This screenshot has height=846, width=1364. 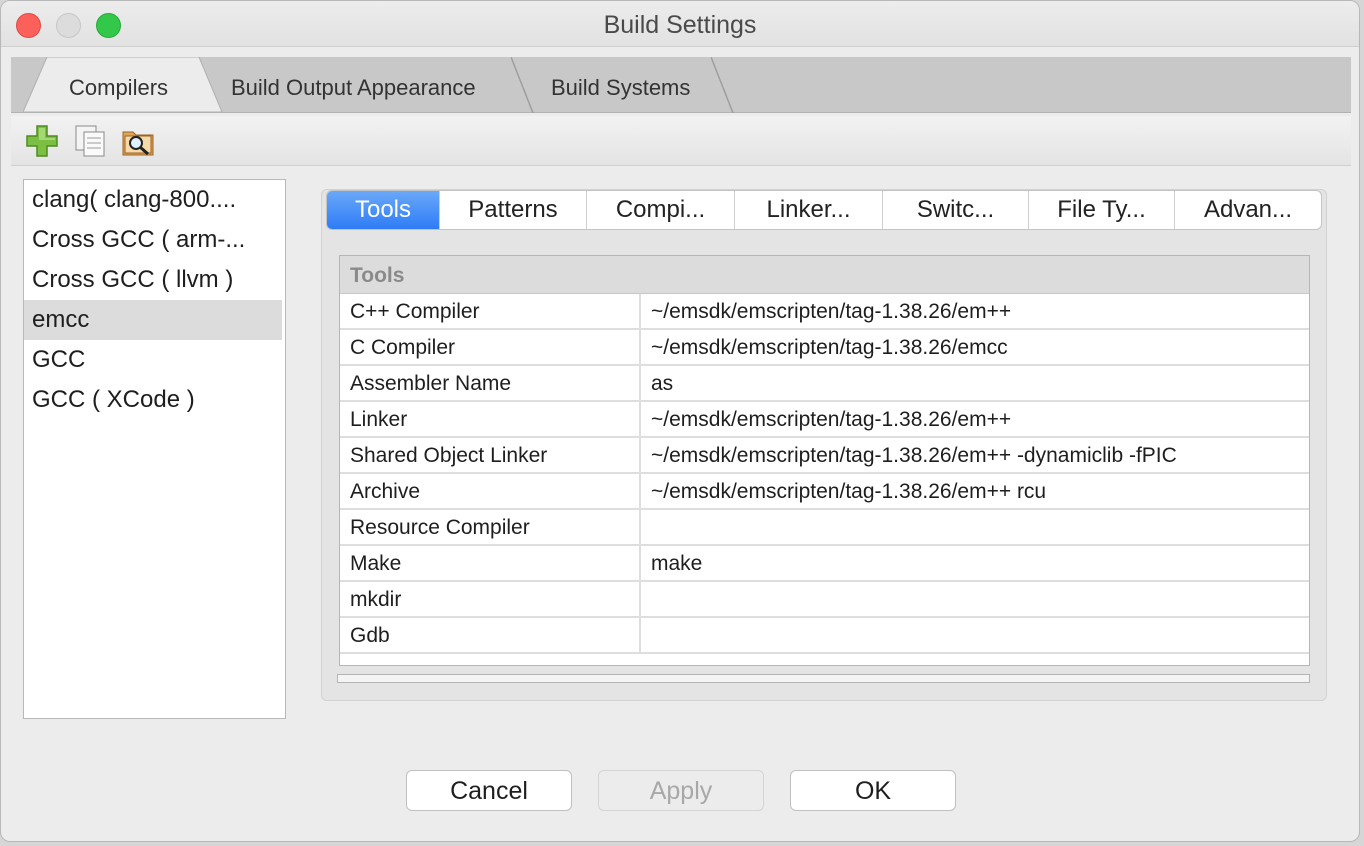 I want to click on tool-value: ~/emsdk/emscripten/tag-1.38.26/emcc, so click(x=975, y=347).